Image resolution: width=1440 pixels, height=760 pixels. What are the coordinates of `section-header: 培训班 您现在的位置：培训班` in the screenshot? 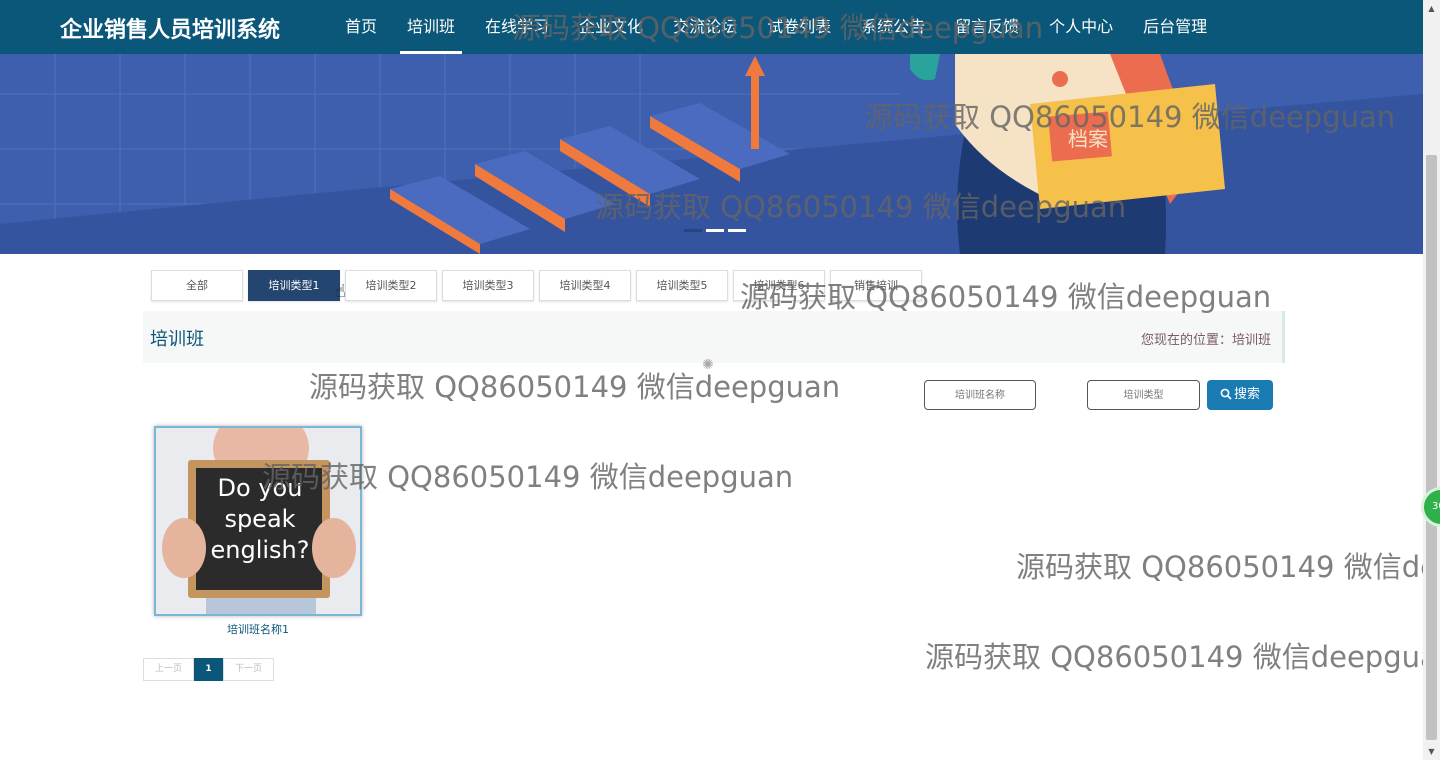 It's located at (714, 337).